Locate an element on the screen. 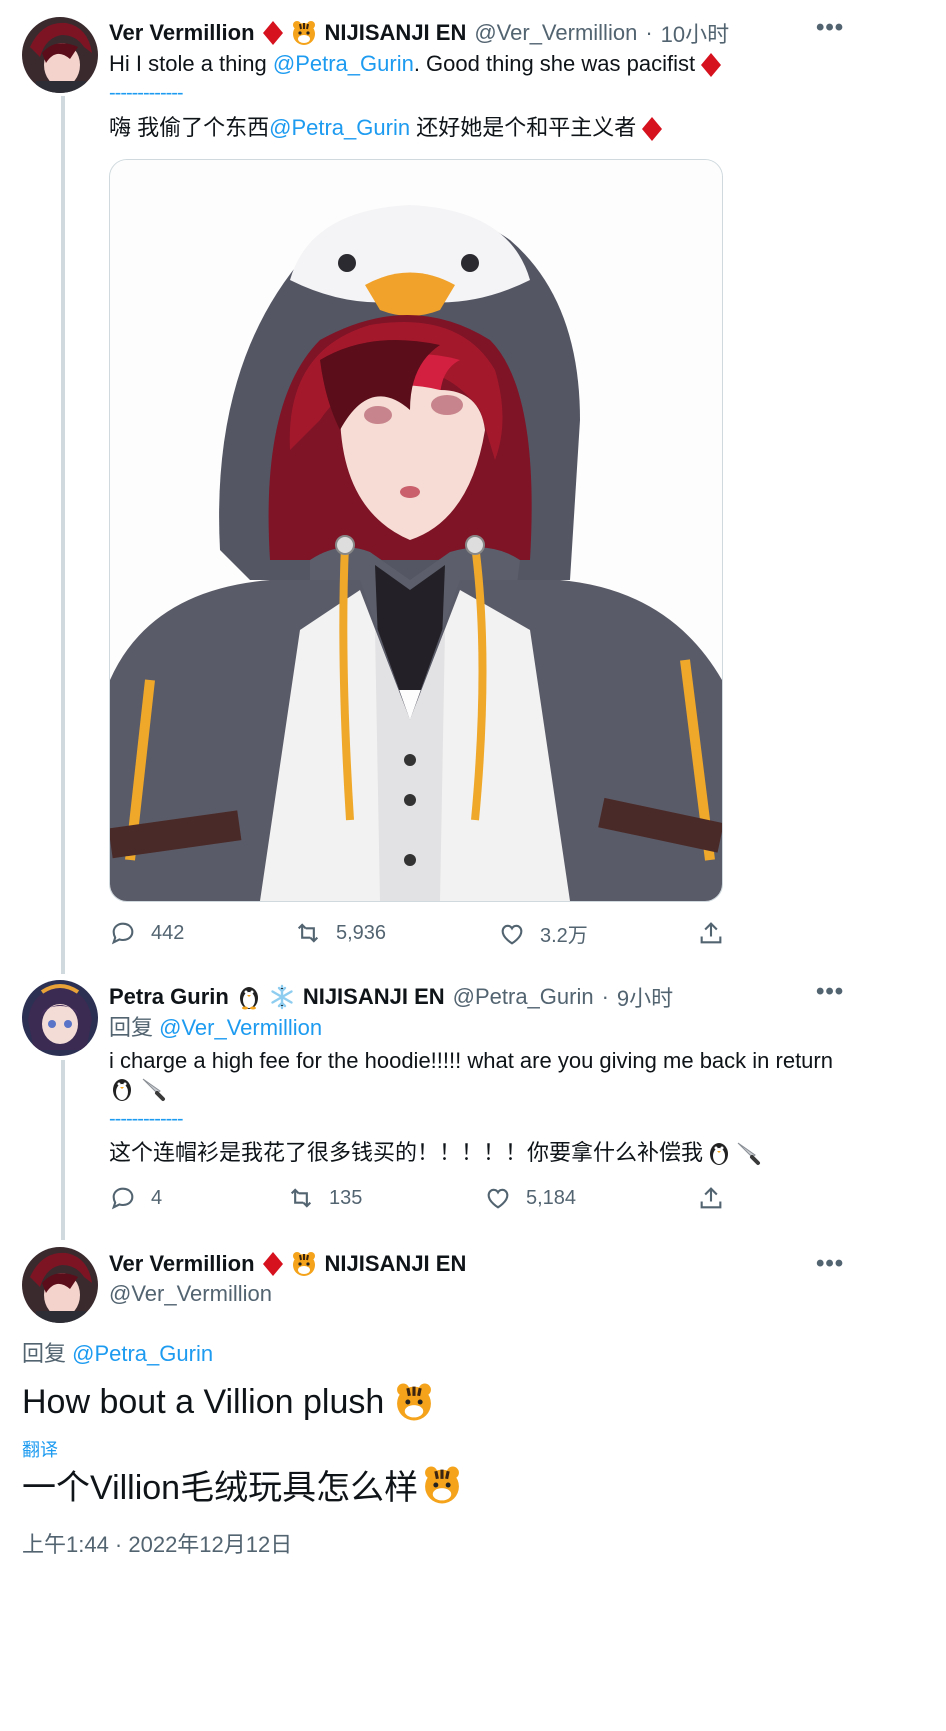  retweet-count: 5,936 is located at coordinates (361, 932).